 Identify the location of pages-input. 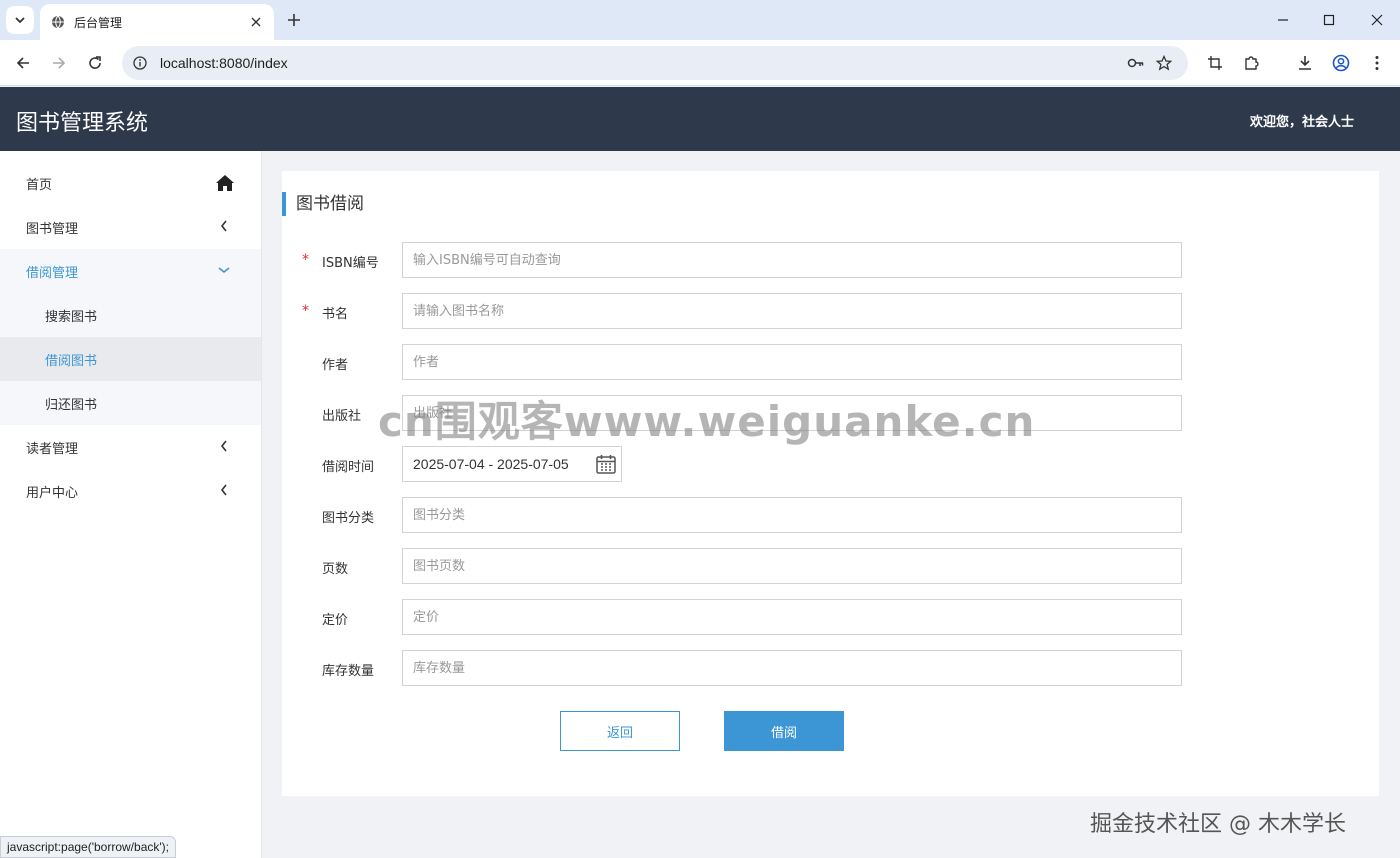
(792, 566).